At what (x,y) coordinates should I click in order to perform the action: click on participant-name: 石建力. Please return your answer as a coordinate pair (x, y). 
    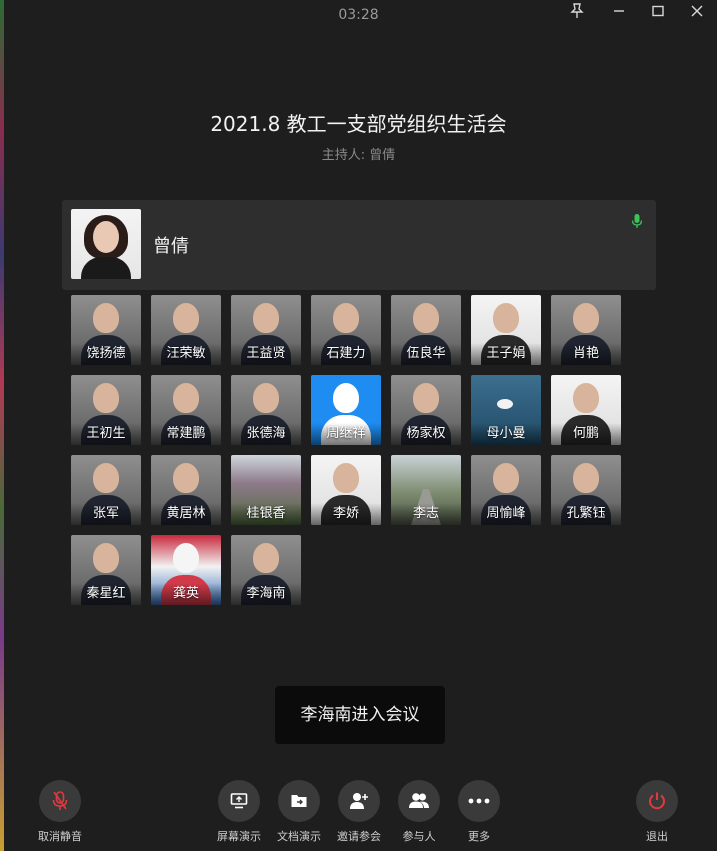
    Looking at the image, I should click on (346, 354).